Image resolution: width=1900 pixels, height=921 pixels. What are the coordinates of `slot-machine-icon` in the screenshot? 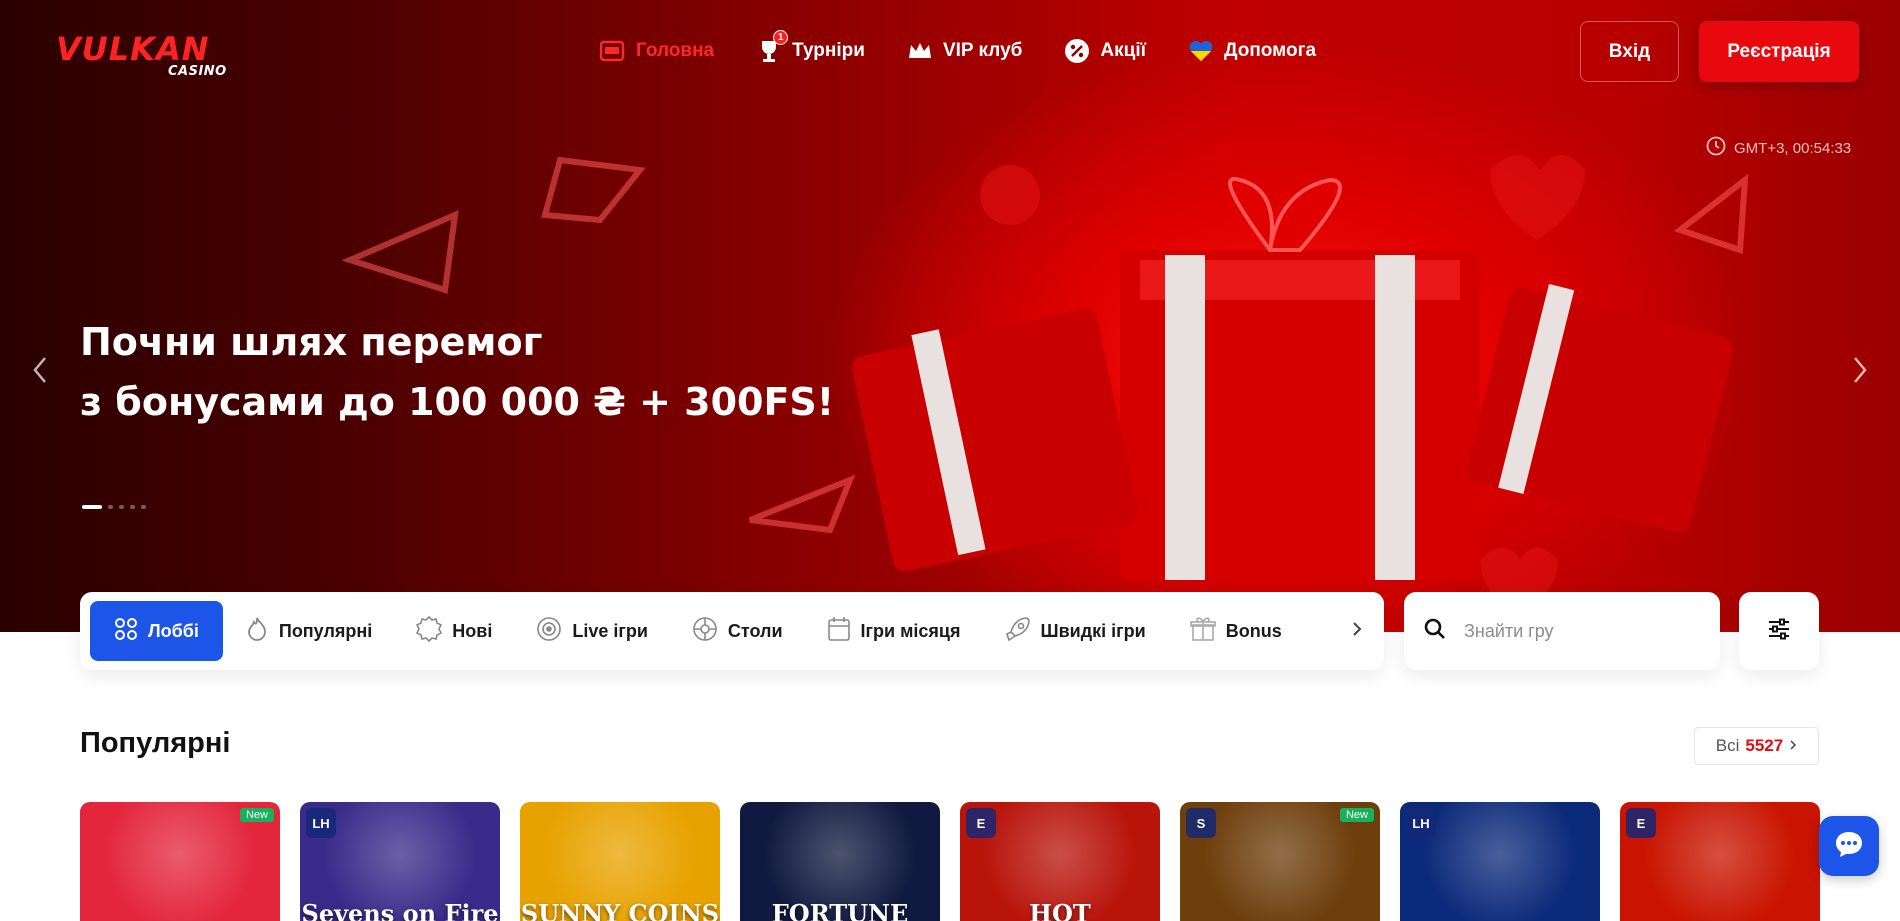 It's located at (613, 51).